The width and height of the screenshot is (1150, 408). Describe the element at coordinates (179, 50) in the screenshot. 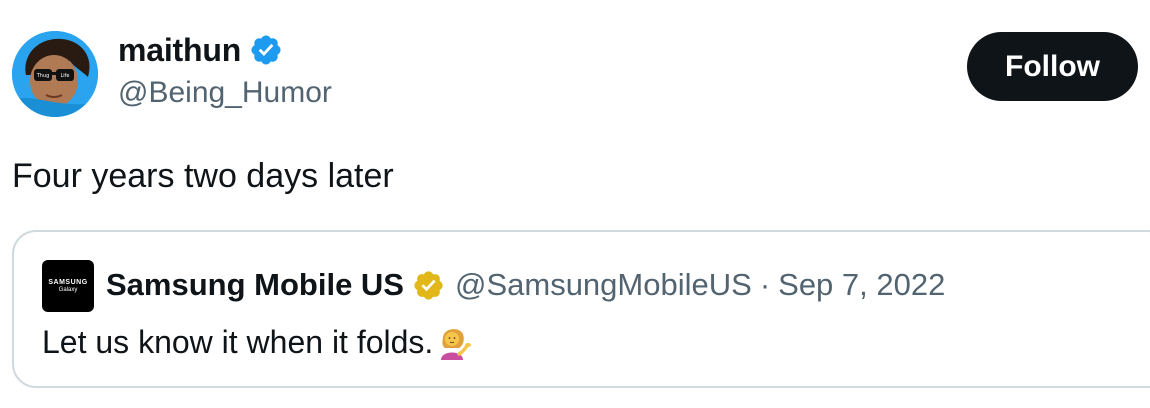

I see `author-display-name: maithun` at that location.